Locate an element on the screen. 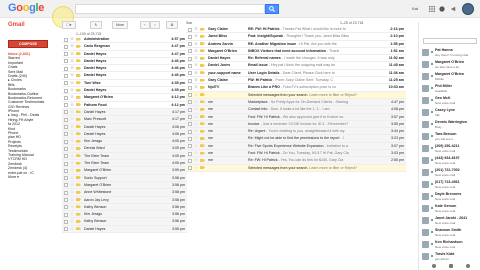 This screenshot has height=270, width=480. table-row: ☆ Daniel Hayes 3:55 pm is located at coordinates (124, 229).